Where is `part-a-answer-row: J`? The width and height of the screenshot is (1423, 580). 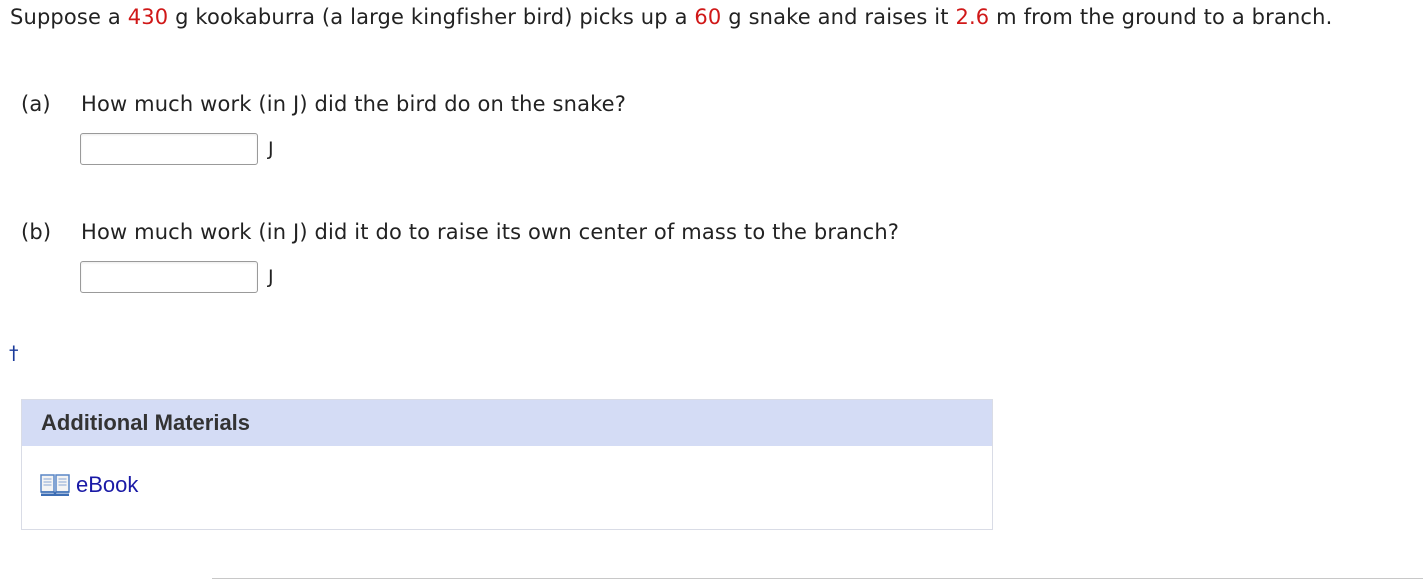
part-a-answer-row: J is located at coordinates (177, 149).